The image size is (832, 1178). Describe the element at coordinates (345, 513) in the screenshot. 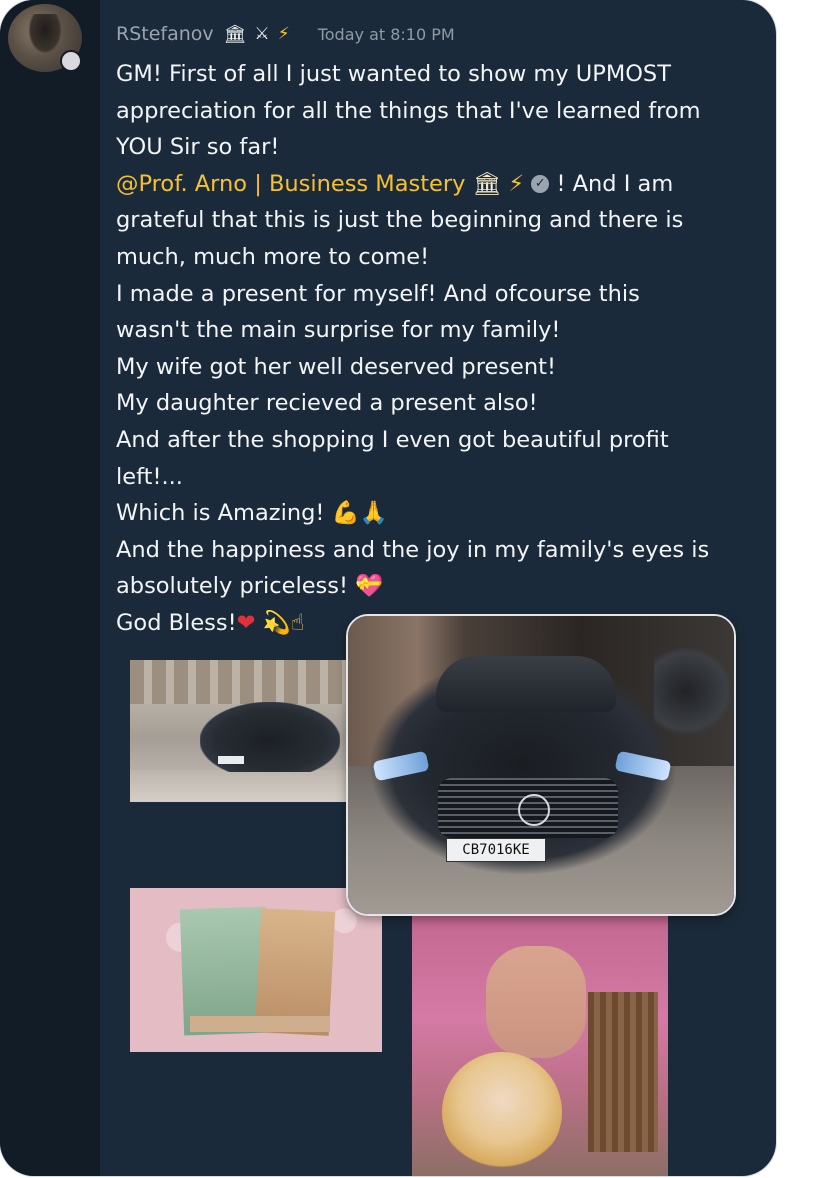

I see `flexed-biceps-icon: 💪` at that location.